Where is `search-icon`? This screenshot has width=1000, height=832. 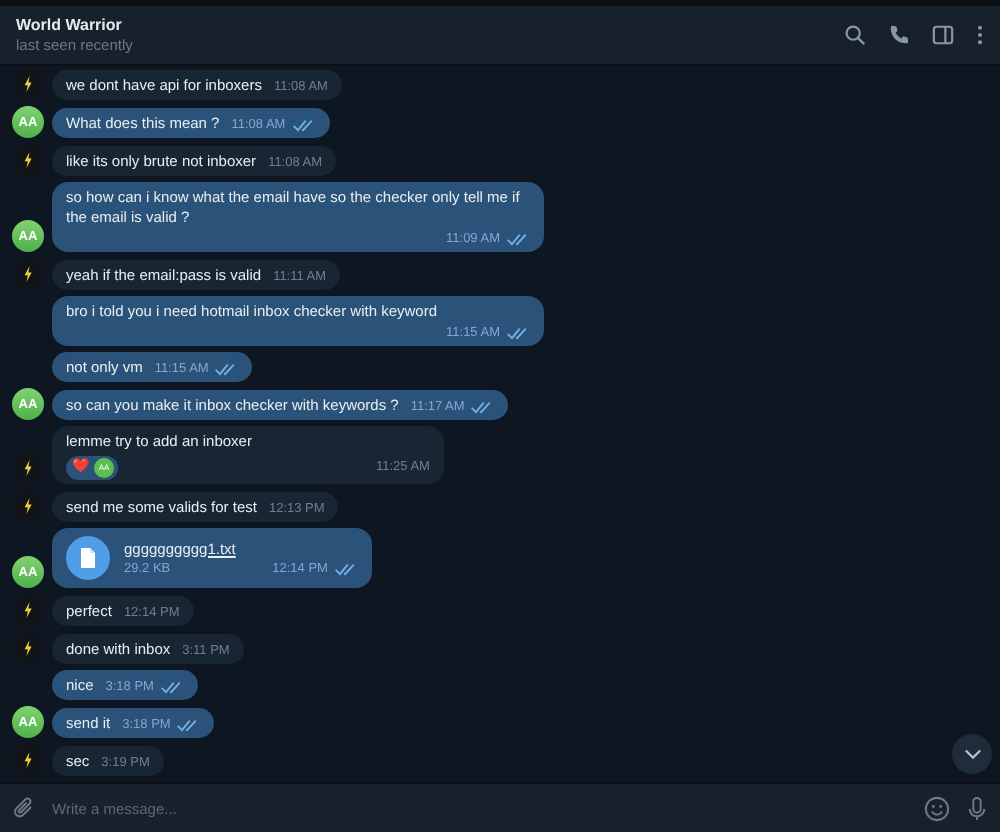 search-icon is located at coordinates (855, 35).